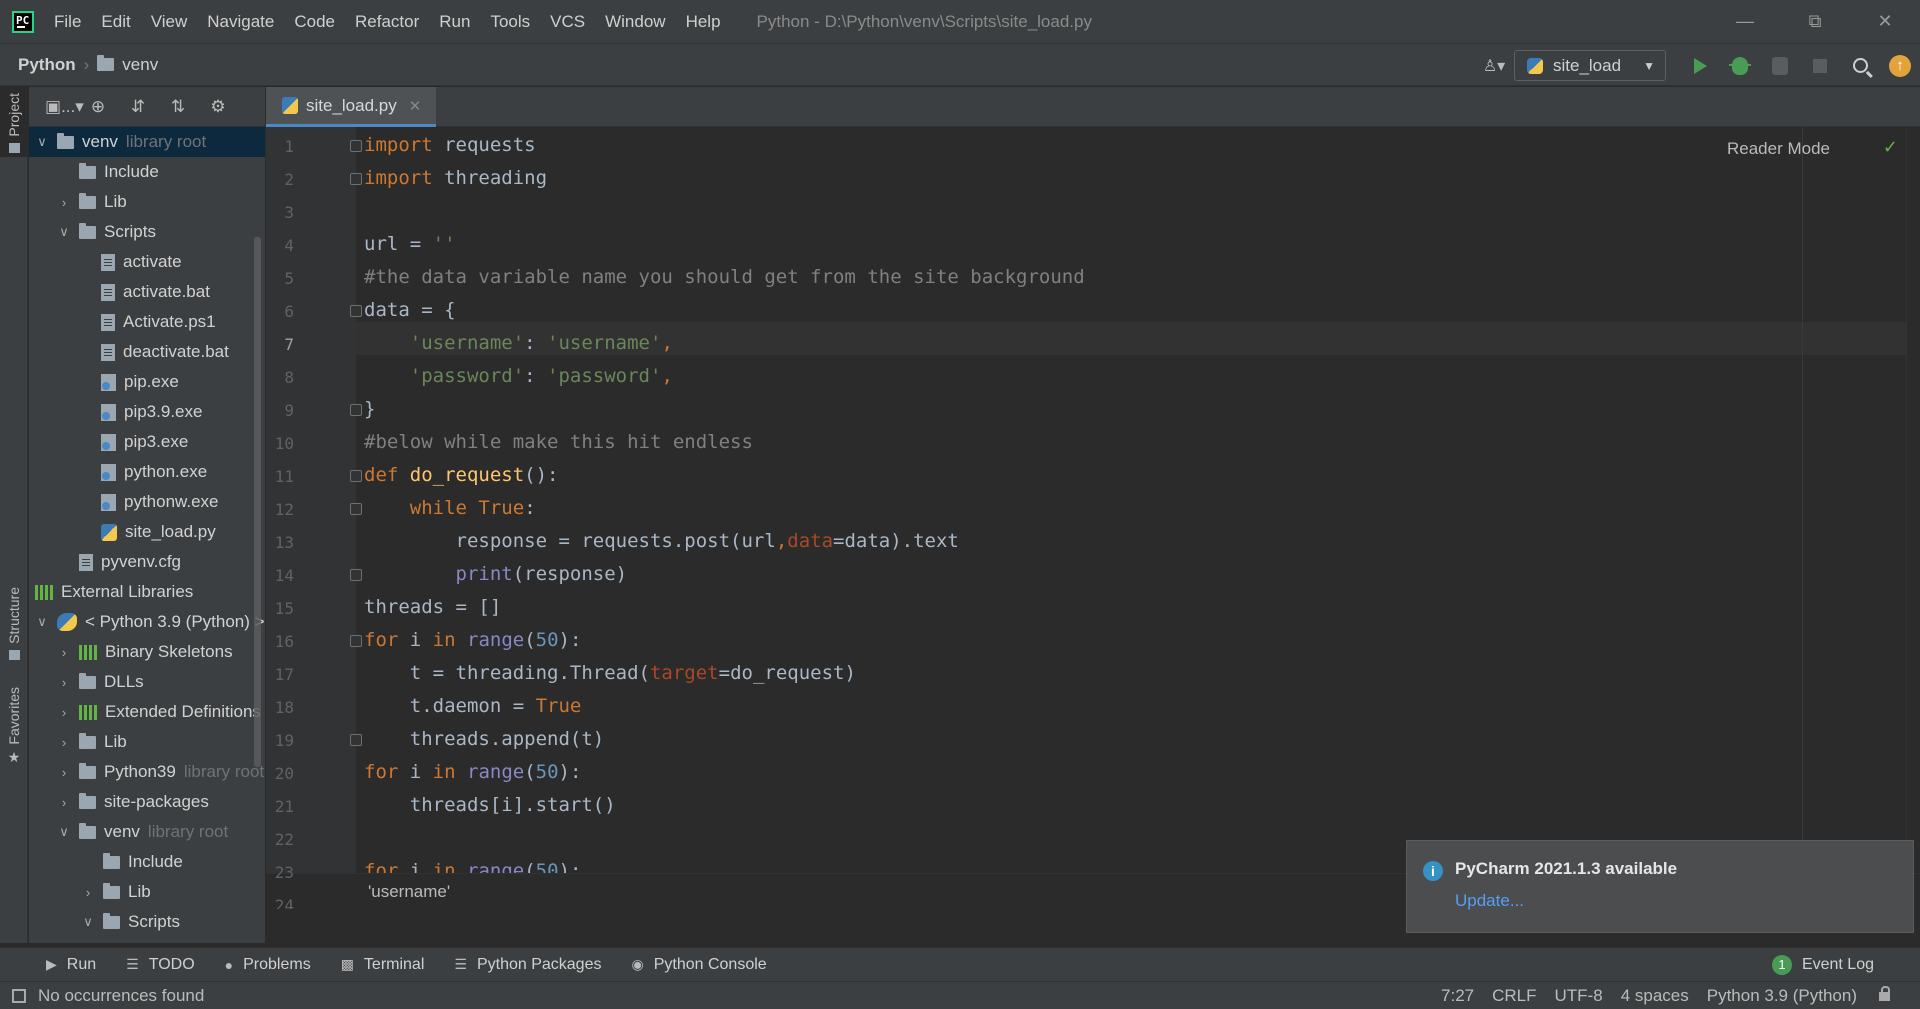 The width and height of the screenshot is (1920, 1009). Describe the element at coordinates (1514, 996) in the screenshot. I see `line-separator: CRLF` at that location.